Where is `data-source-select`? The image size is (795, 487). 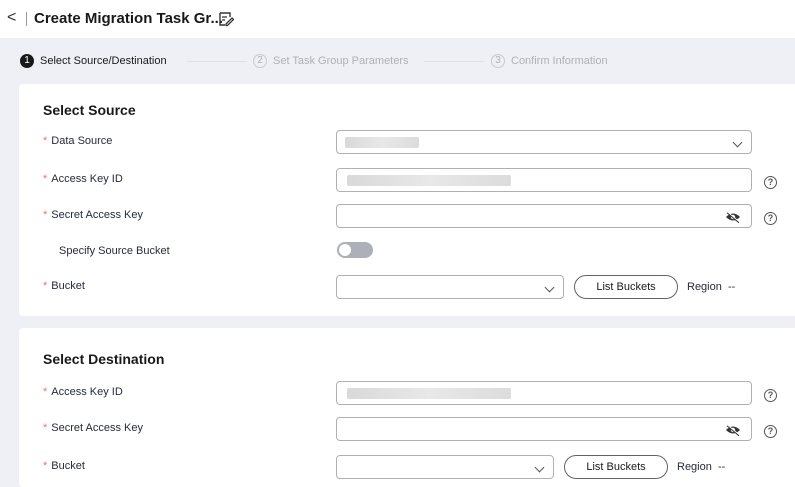 data-source-select is located at coordinates (544, 142).